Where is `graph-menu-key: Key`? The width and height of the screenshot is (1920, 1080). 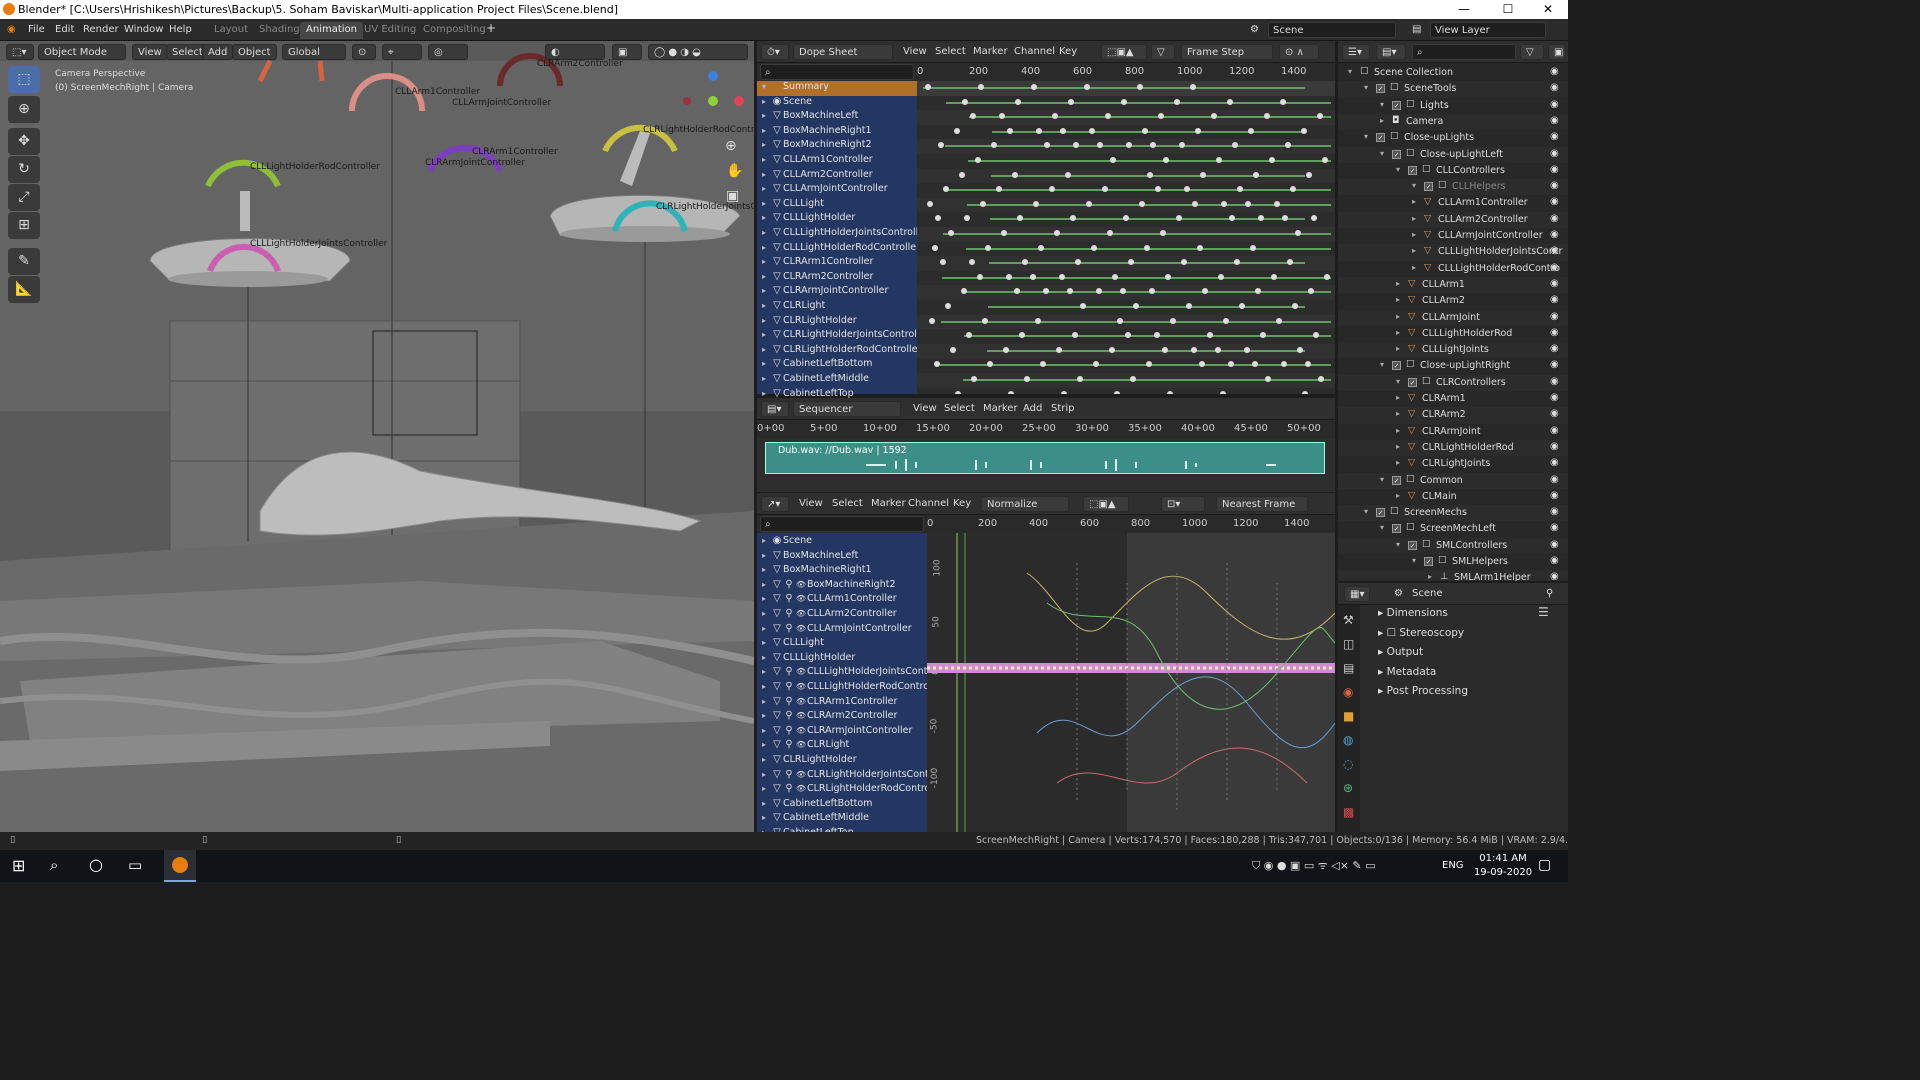 graph-menu-key: Key is located at coordinates (962, 503).